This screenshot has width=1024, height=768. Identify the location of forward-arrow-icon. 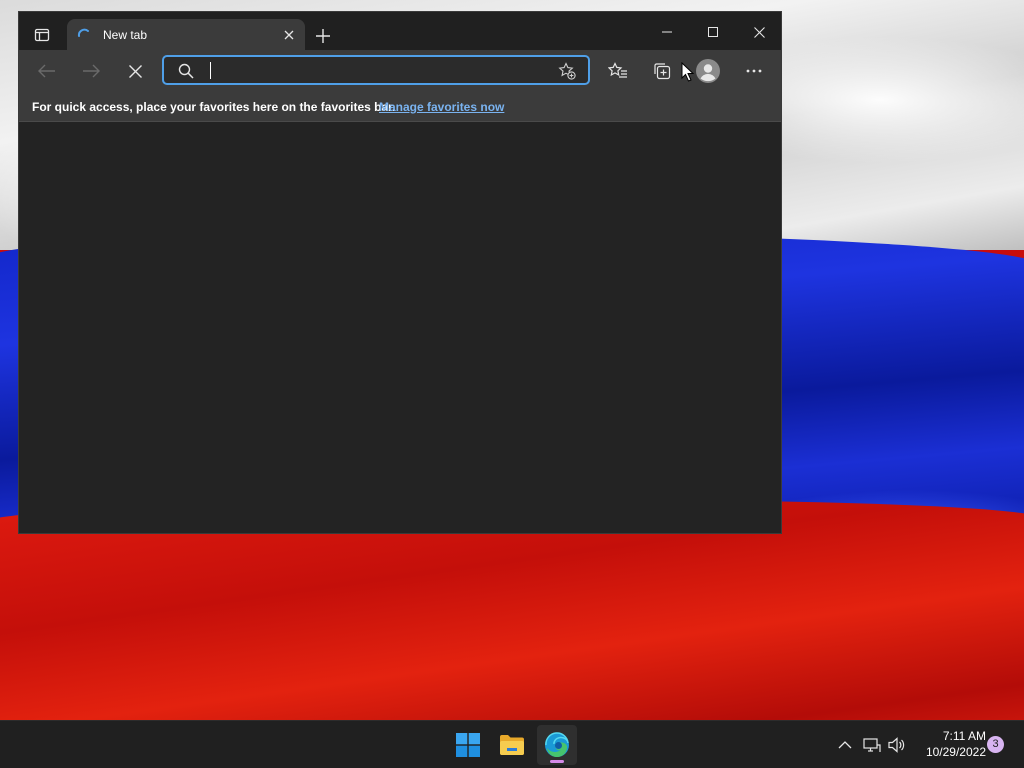
(91, 71).